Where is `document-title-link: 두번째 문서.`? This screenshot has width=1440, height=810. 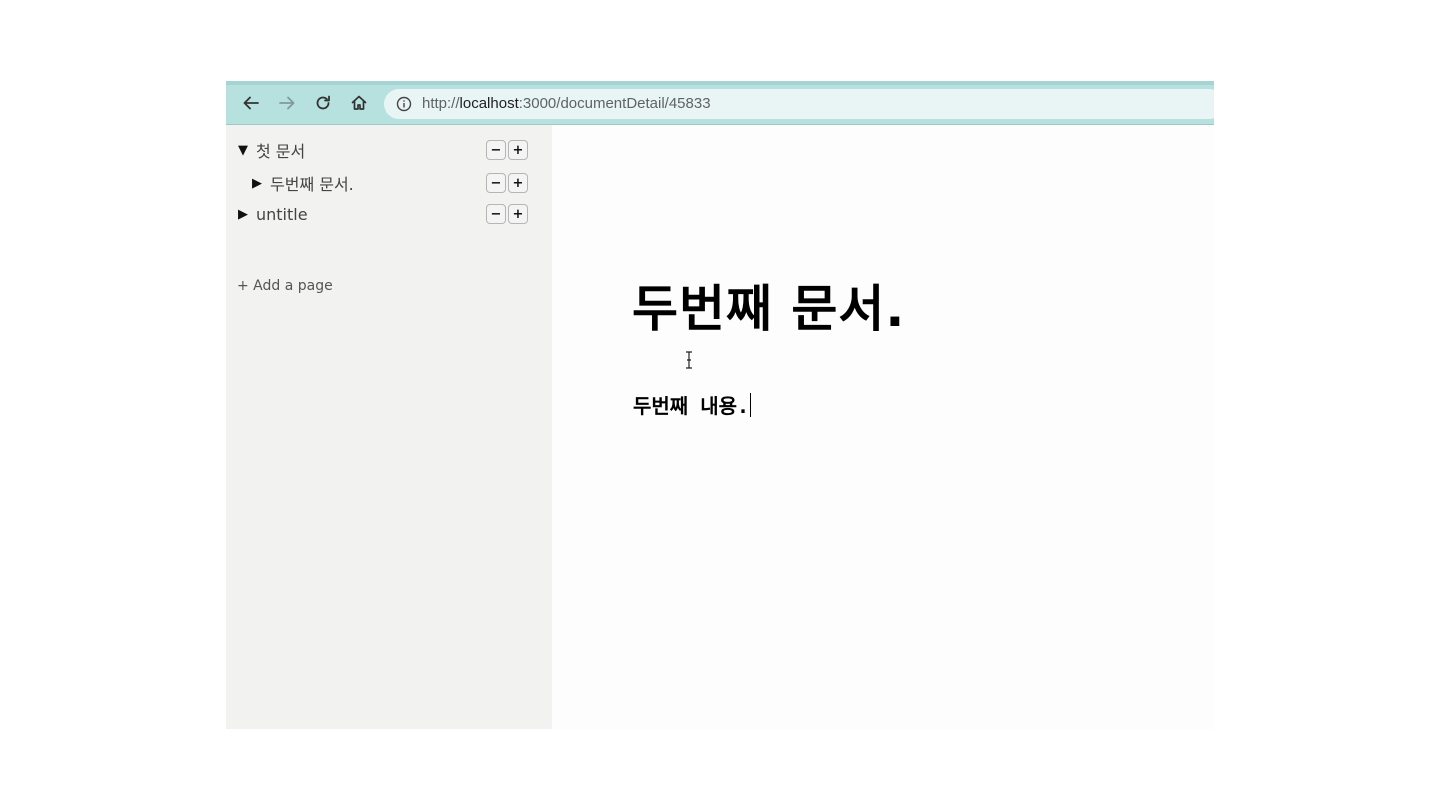
document-title-link: 두번째 문서. is located at coordinates (312, 183).